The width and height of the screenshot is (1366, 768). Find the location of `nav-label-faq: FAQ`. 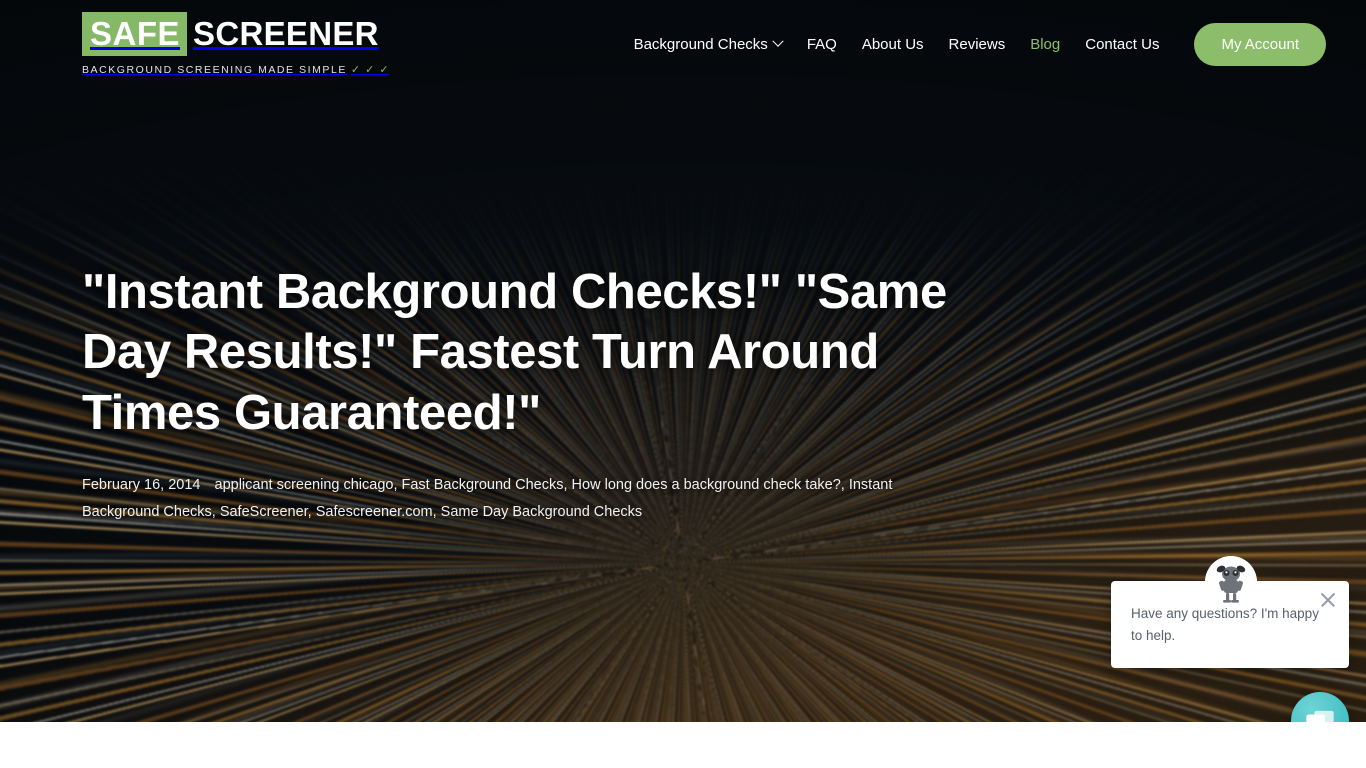

nav-label-faq: FAQ is located at coordinates (821, 44).